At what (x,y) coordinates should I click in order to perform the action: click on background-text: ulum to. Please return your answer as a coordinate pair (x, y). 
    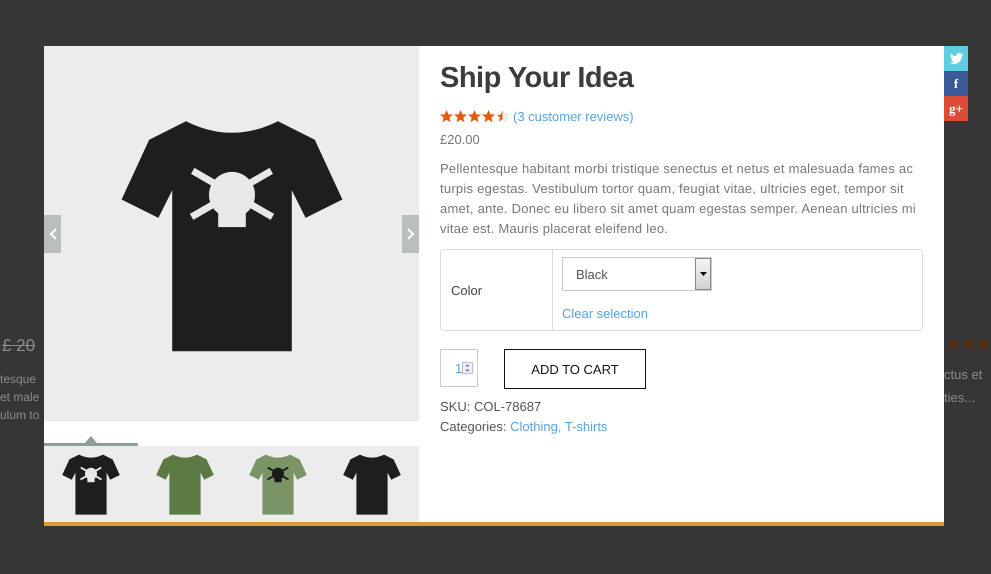
    Looking at the image, I should click on (20, 415).